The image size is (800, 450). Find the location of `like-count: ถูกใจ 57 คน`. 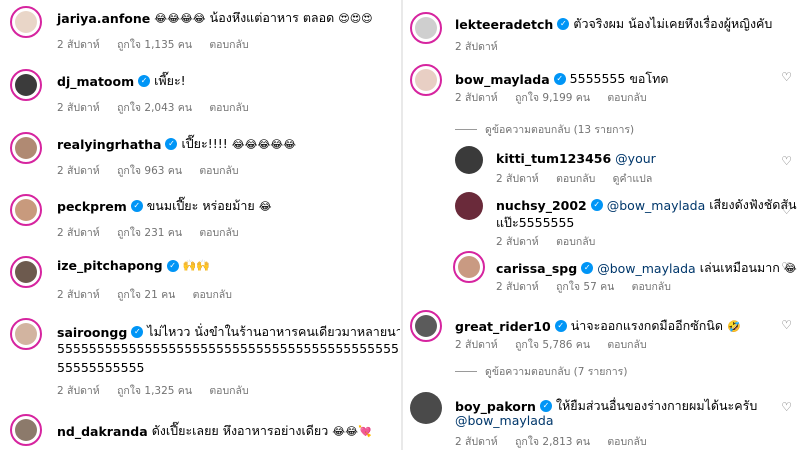

like-count: ถูกใจ 57 คน is located at coordinates (585, 287).